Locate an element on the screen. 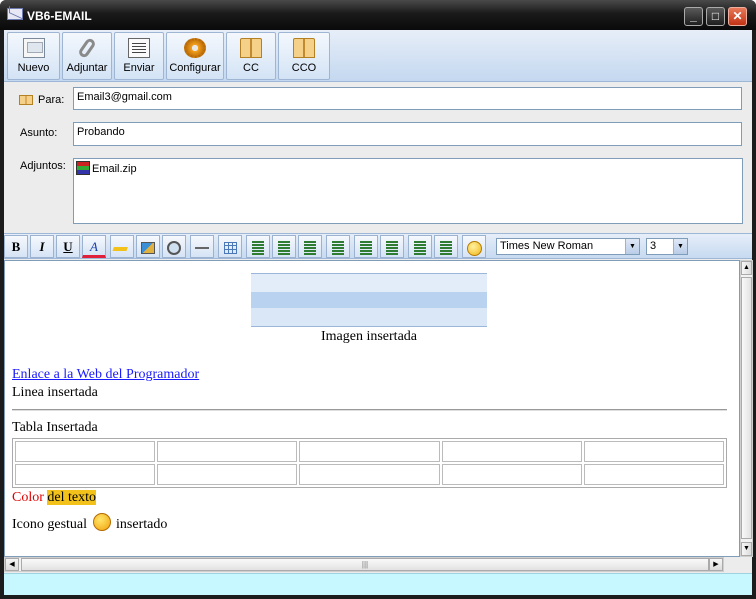  configure-button: Configurar is located at coordinates (195, 56).